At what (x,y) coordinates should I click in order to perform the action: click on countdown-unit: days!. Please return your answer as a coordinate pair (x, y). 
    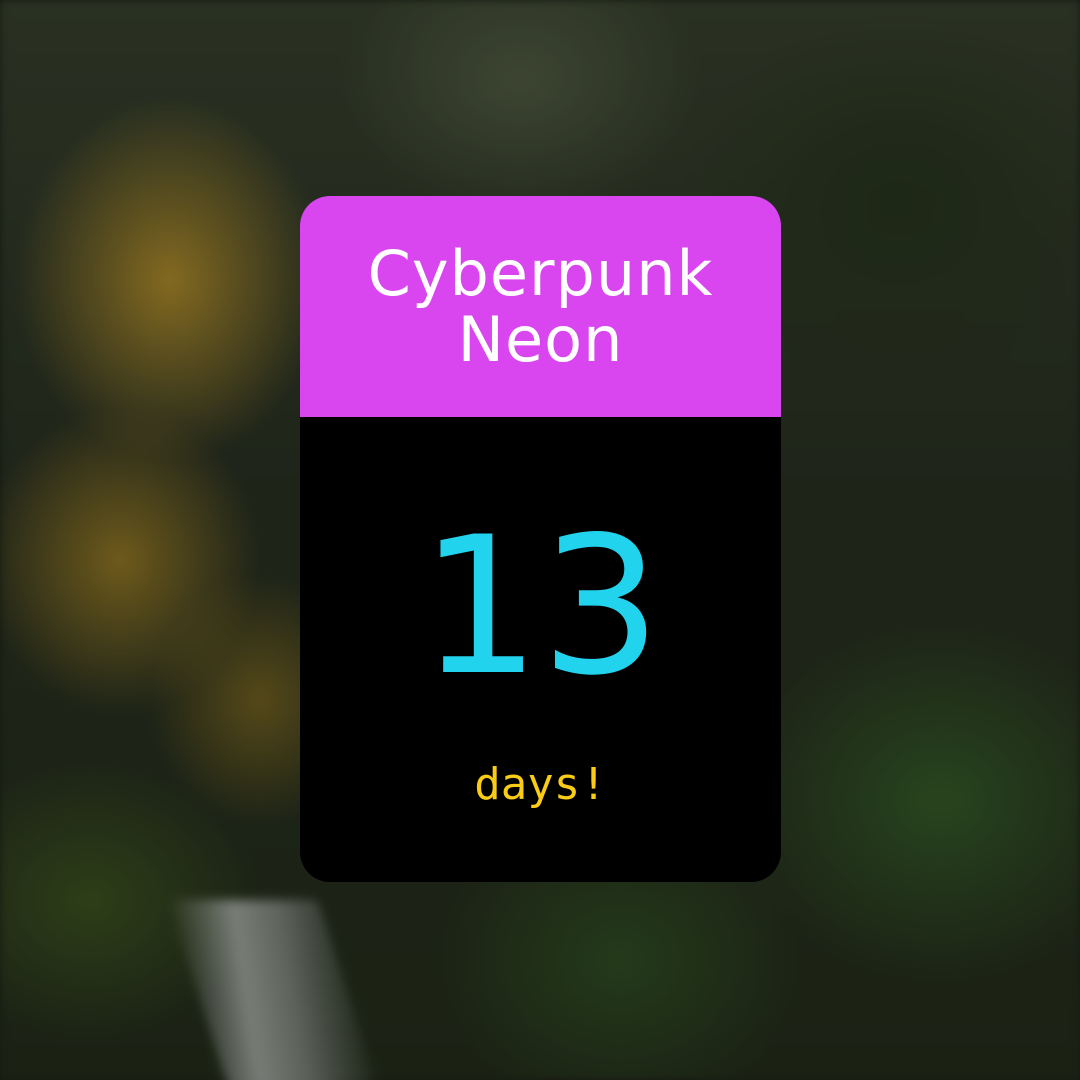
    Looking at the image, I should click on (540, 784).